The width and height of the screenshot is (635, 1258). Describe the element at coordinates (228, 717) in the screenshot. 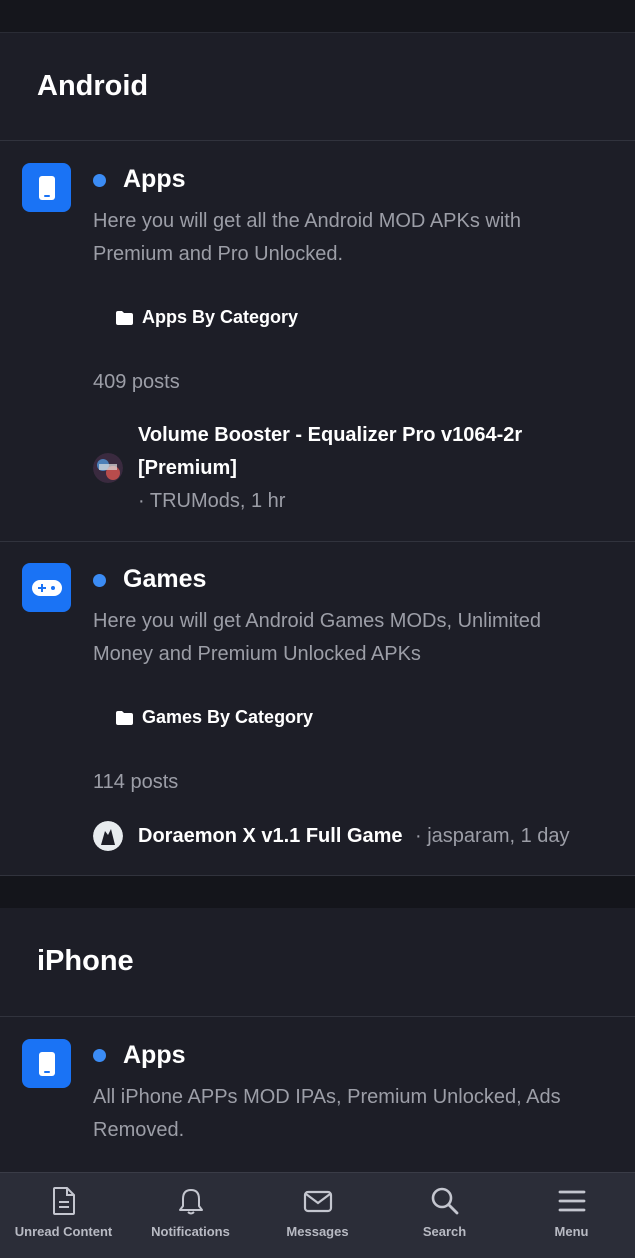

I see `subcategory-label: Games By Category` at that location.